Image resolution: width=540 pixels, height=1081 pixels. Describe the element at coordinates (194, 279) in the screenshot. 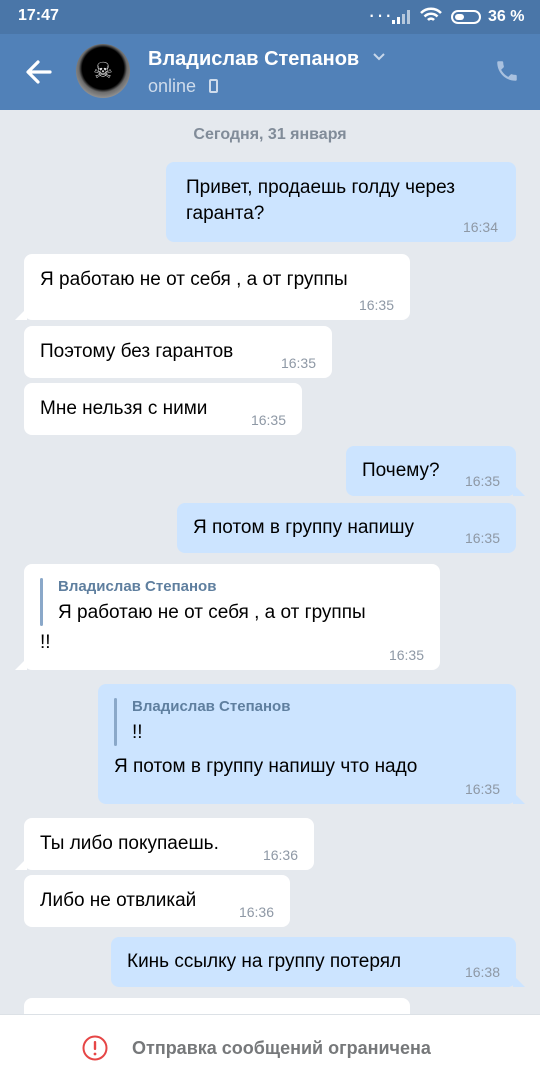

I see `message-text: Я работаю не от себя , а от группы` at that location.